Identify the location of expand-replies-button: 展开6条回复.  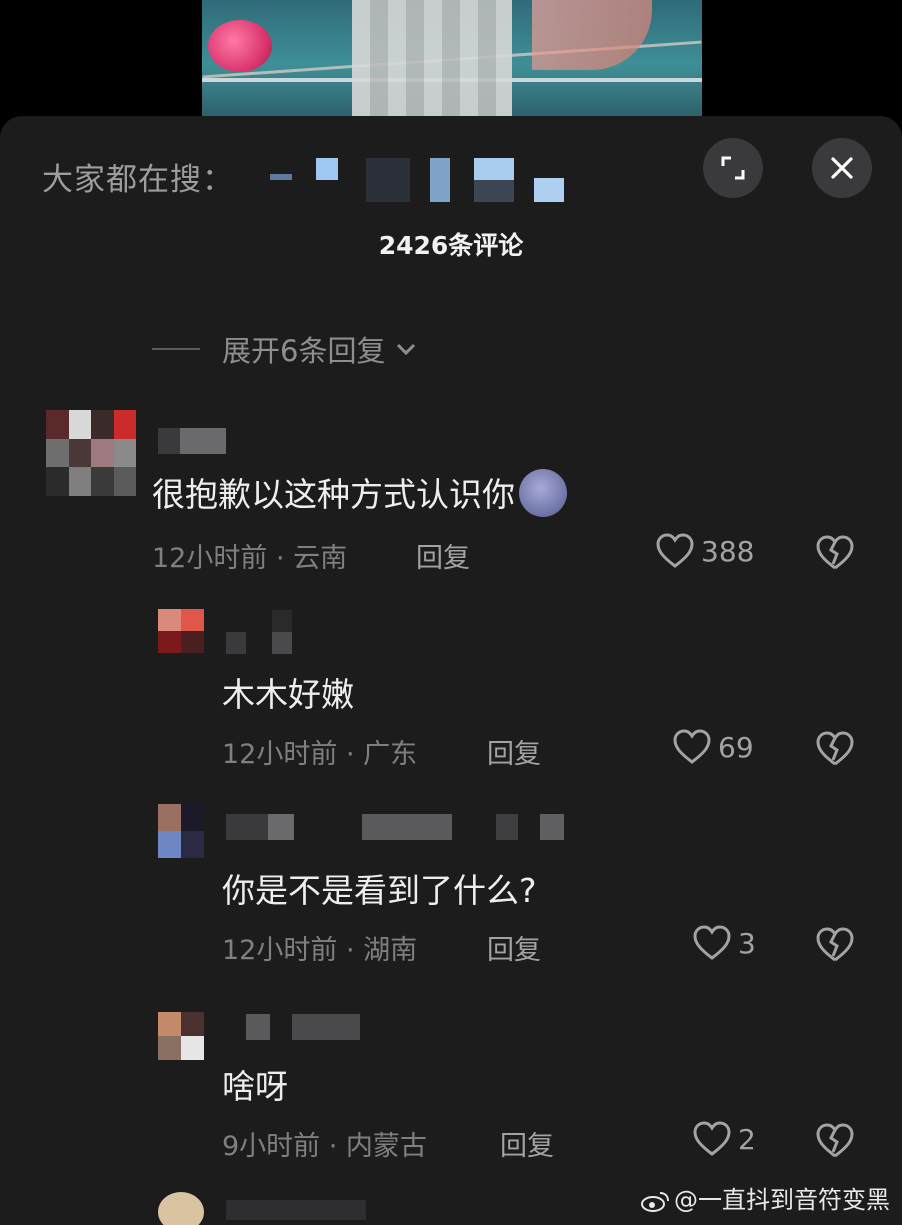
(285, 349).